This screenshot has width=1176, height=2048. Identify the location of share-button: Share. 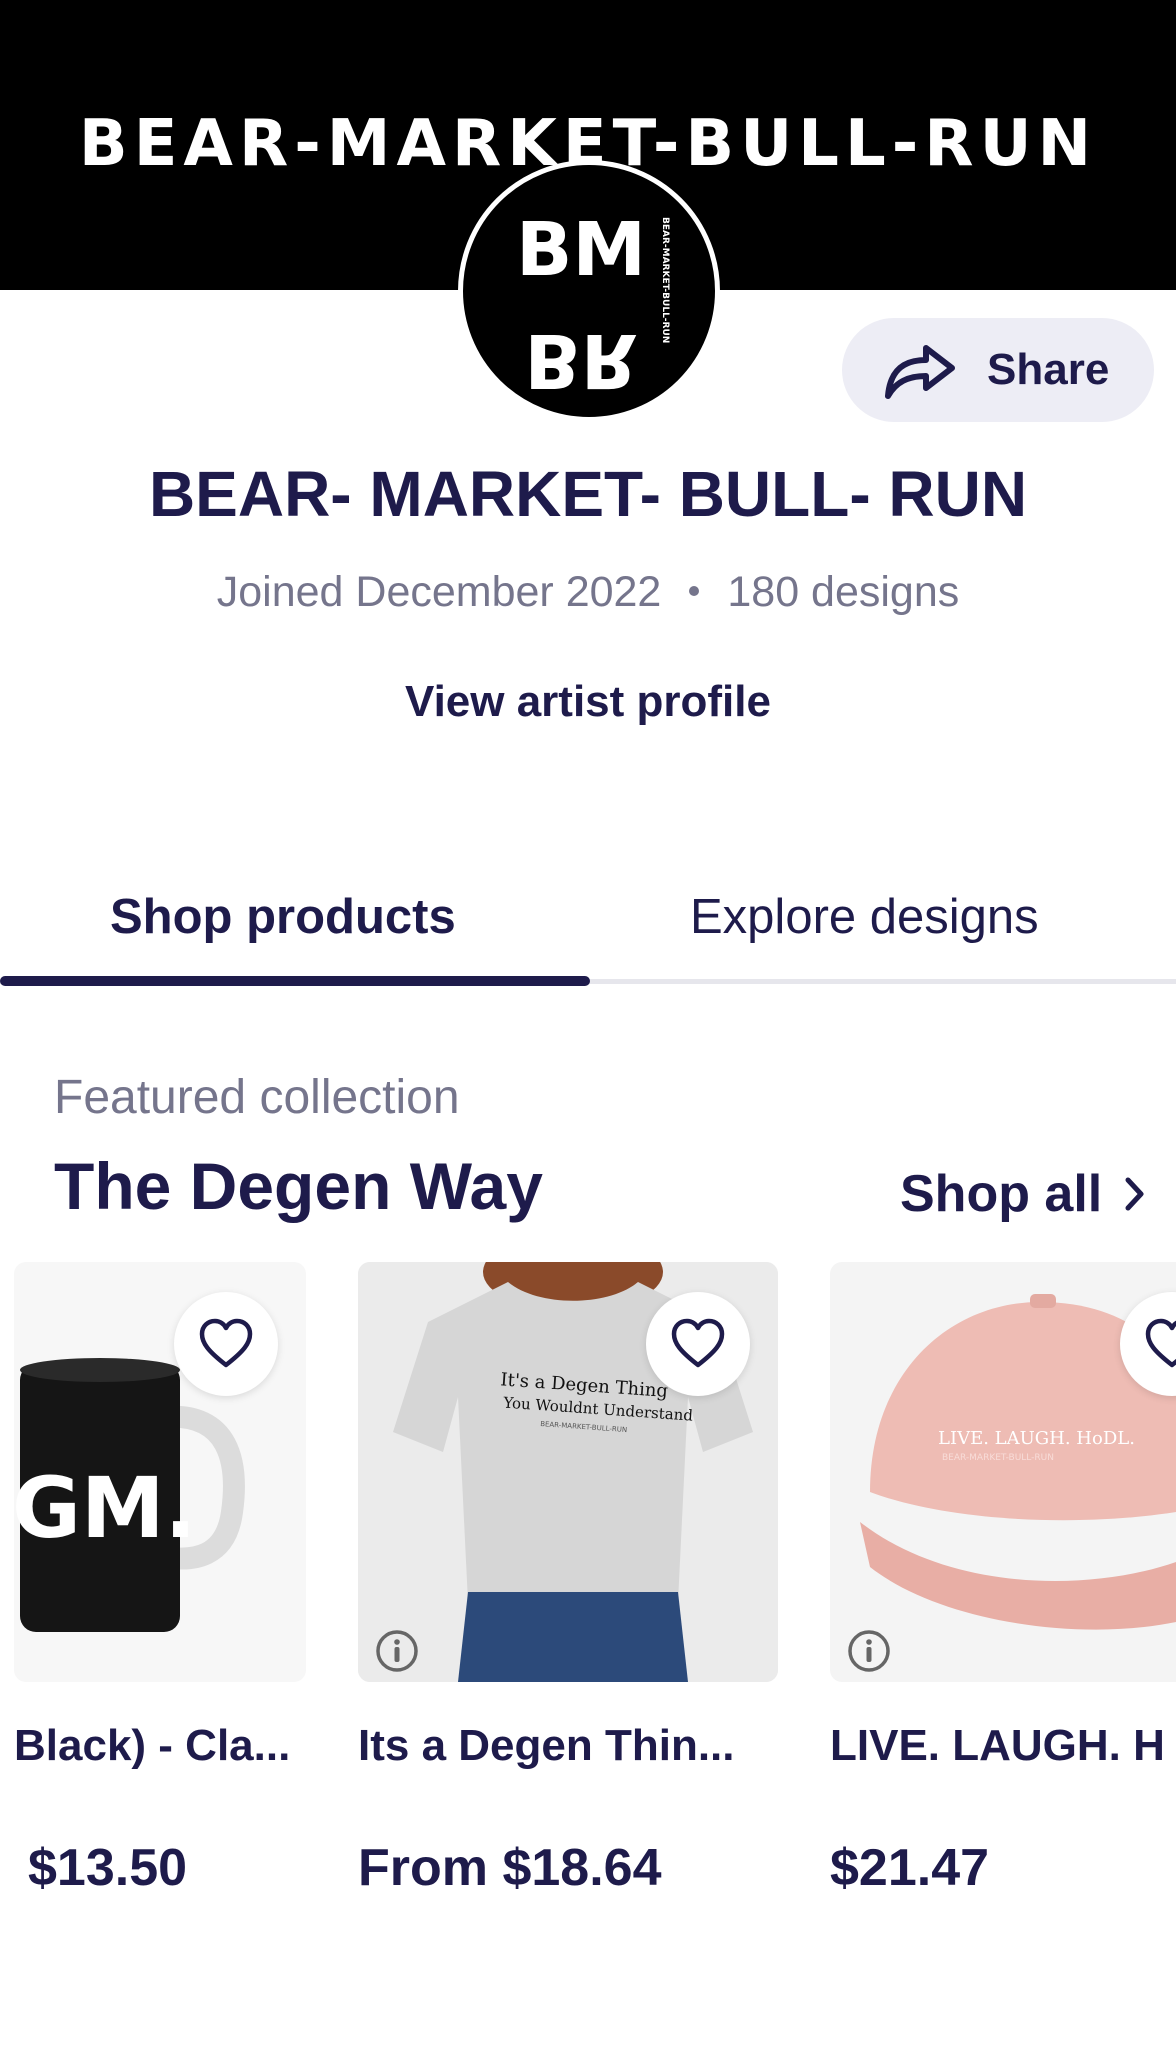
(998, 370).